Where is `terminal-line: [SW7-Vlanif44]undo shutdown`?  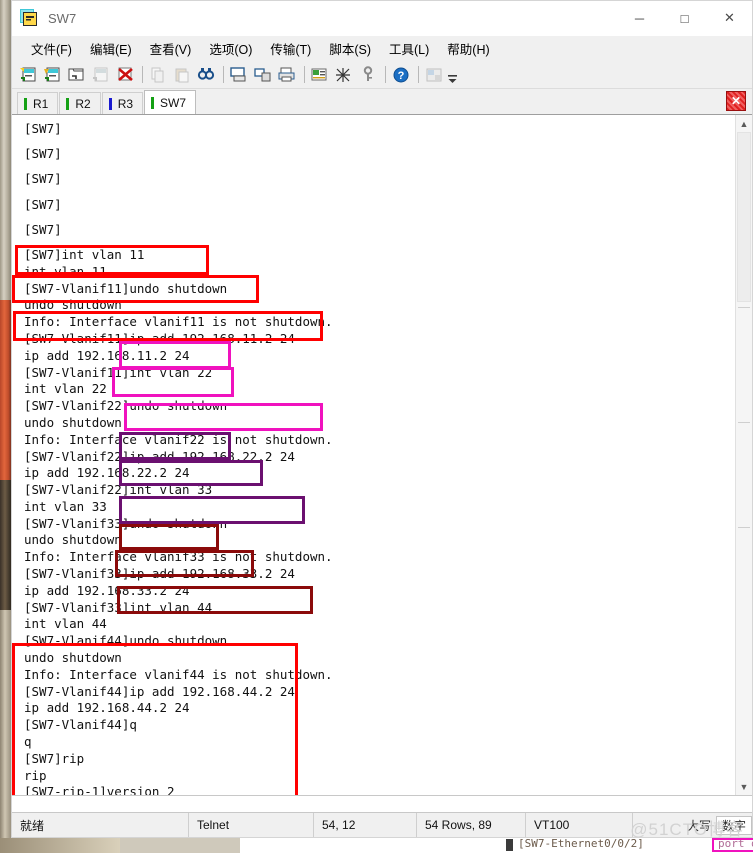
terminal-line: [SW7-Vlanif44]undo shutdown is located at coordinates (126, 641).